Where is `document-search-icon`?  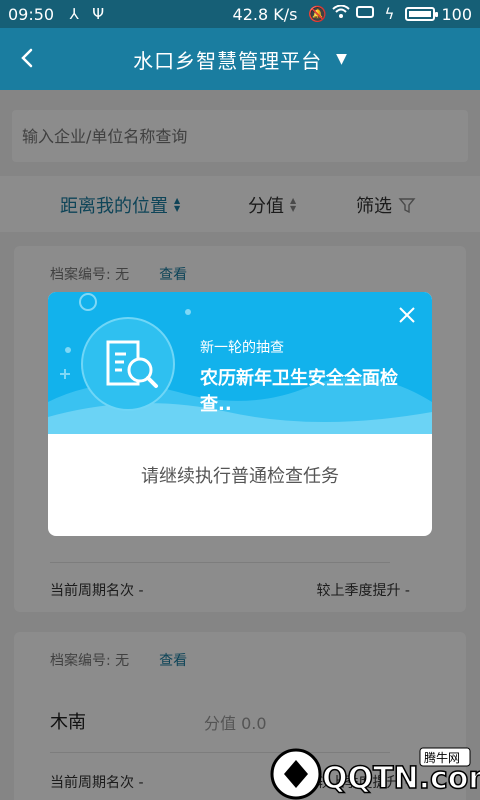 document-search-icon is located at coordinates (128, 364).